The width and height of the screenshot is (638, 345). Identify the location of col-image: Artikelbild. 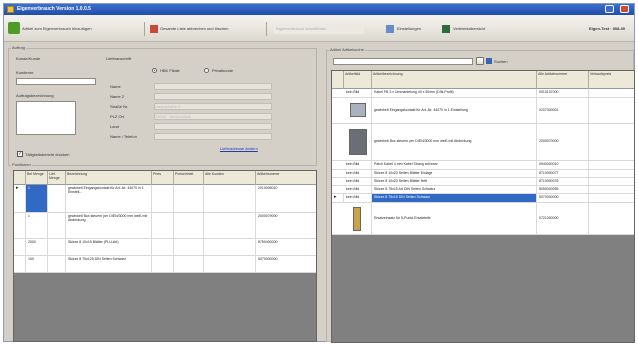
(358, 80).